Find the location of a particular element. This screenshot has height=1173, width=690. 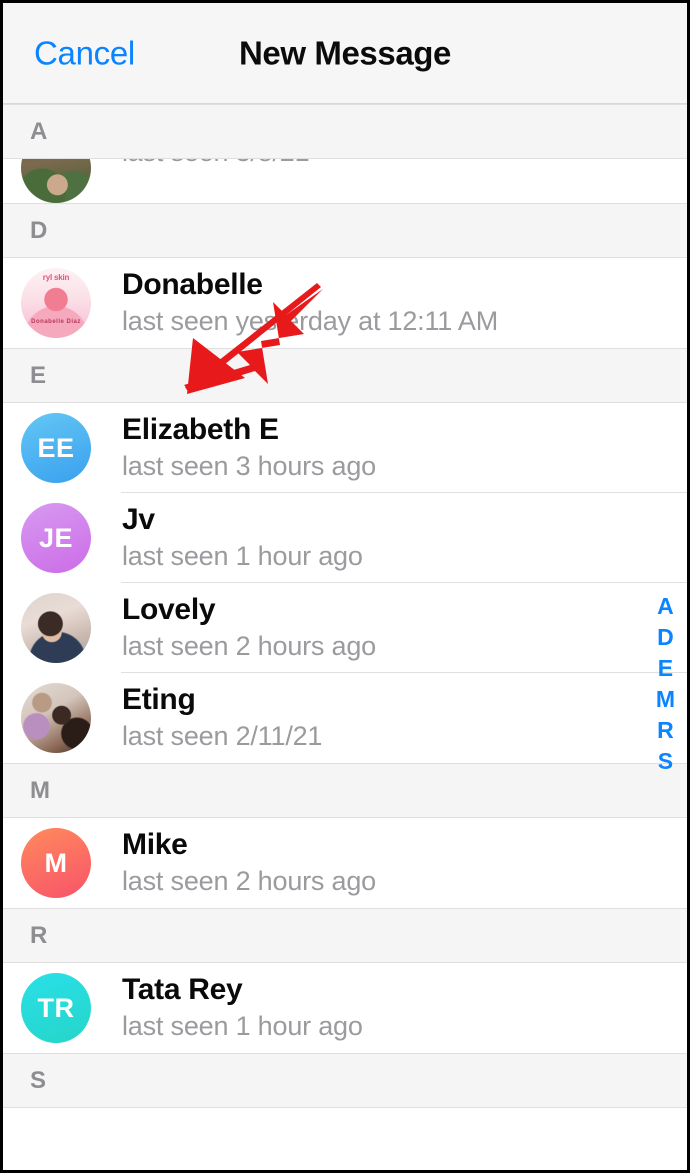

contact-status: last seen 2/11/21 is located at coordinates (222, 736).